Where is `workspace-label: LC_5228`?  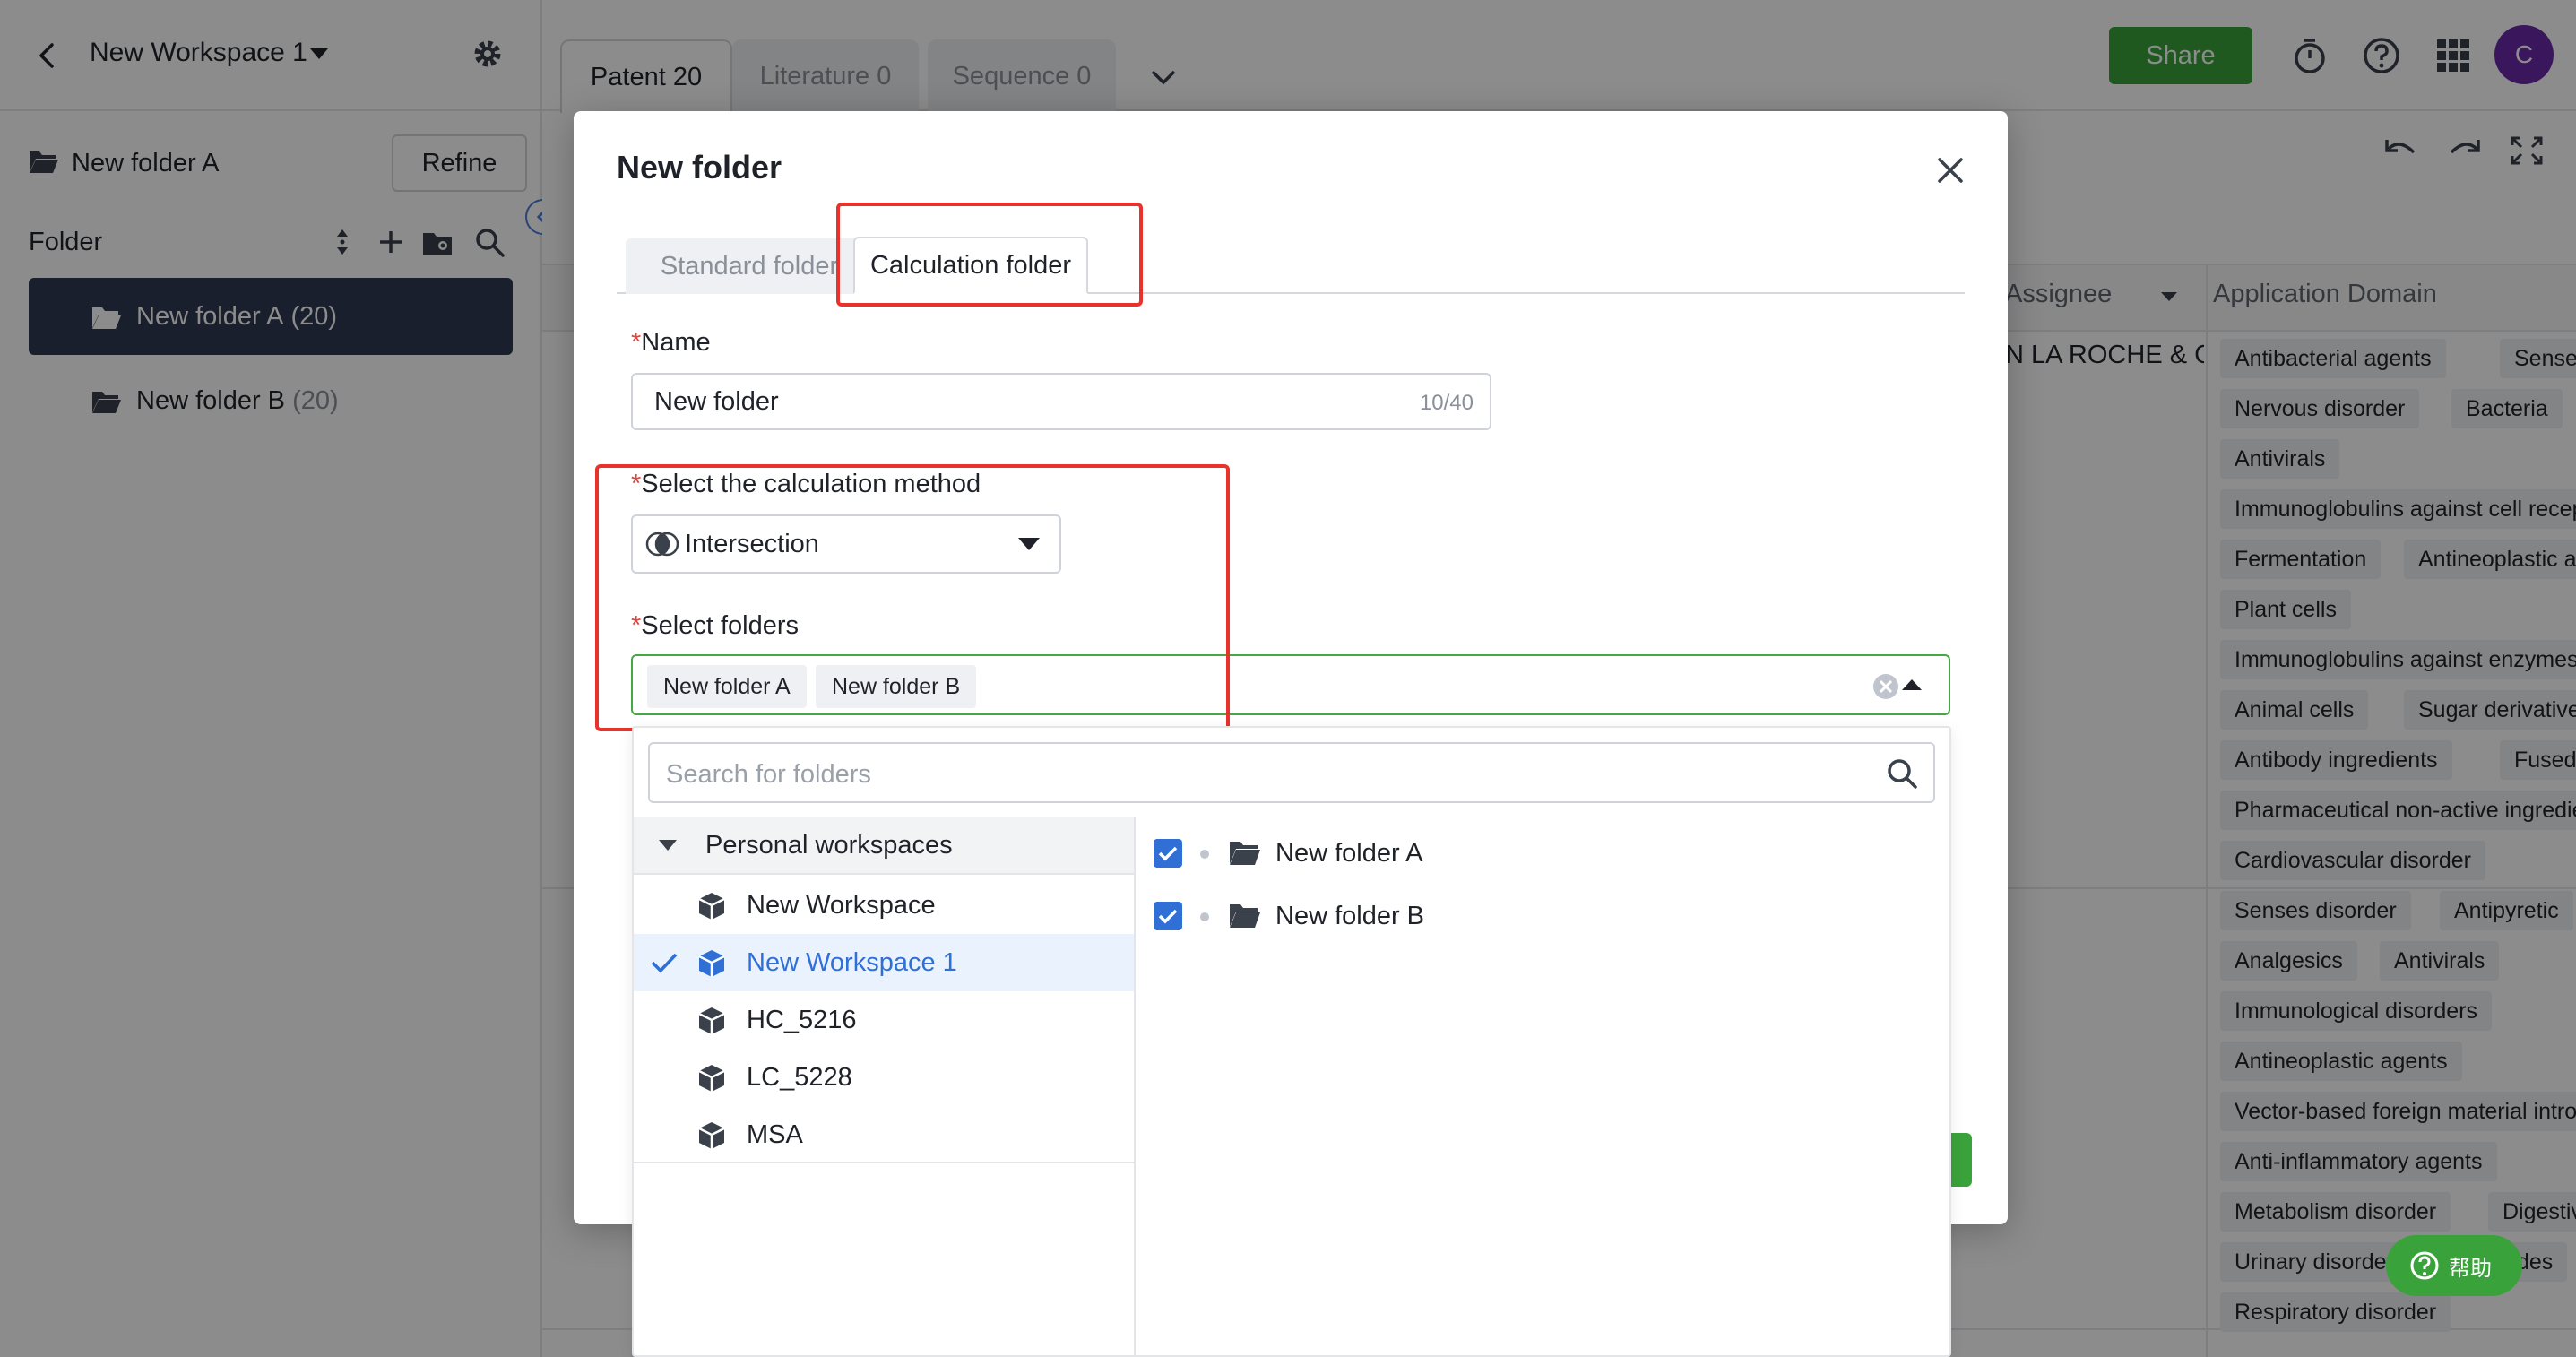 workspace-label: LC_5228 is located at coordinates (799, 1078).